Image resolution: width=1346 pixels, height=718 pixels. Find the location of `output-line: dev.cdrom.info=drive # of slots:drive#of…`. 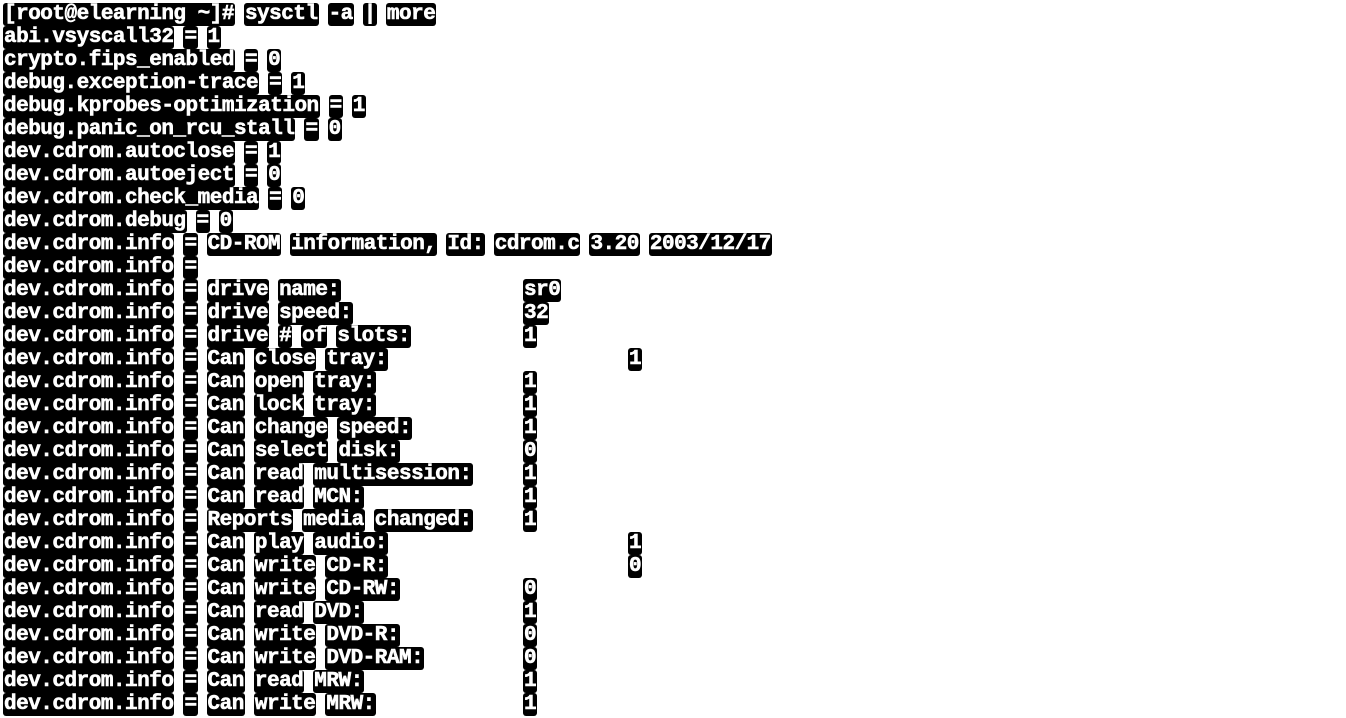

output-line: dev.cdrom.info=drive # of slots:drive#of… is located at coordinates (674, 336).